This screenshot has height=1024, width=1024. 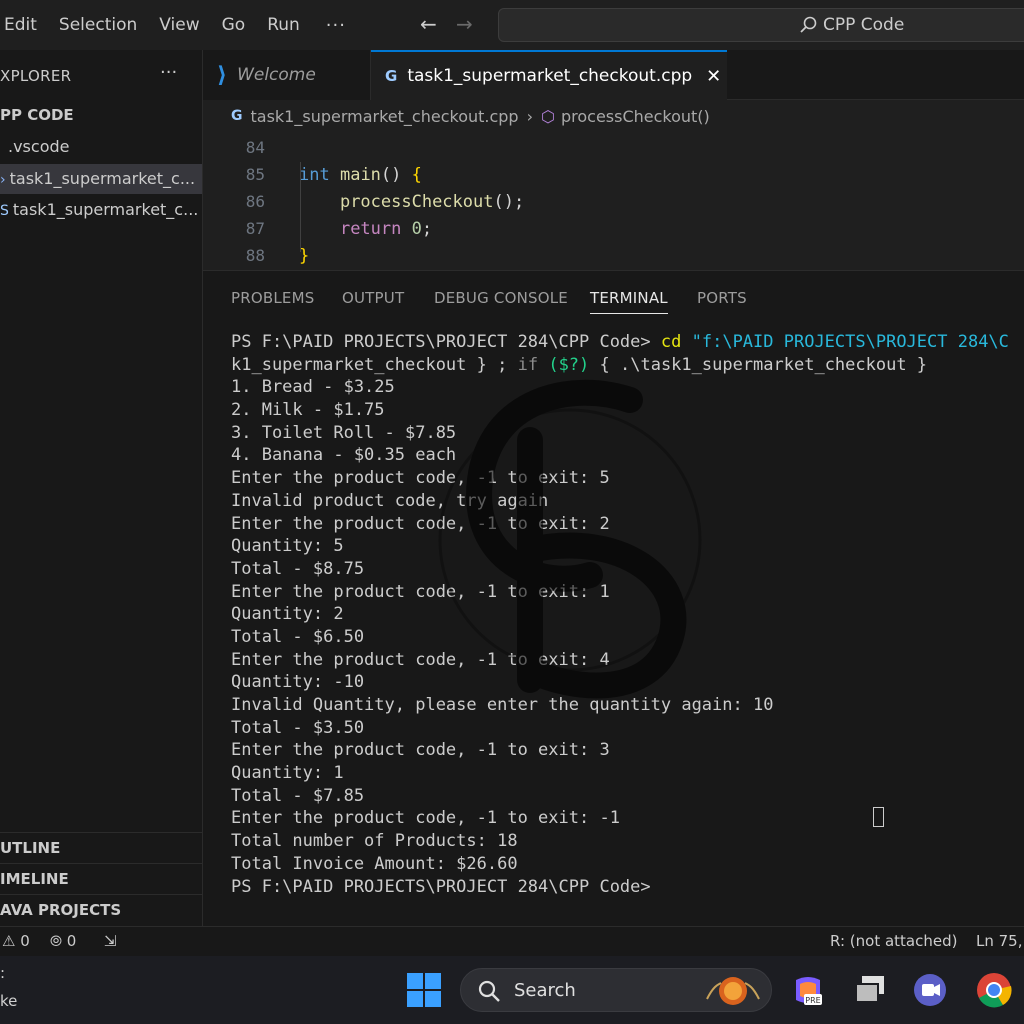 I want to click on tree-item-label: .vscode, so click(x=39, y=146).